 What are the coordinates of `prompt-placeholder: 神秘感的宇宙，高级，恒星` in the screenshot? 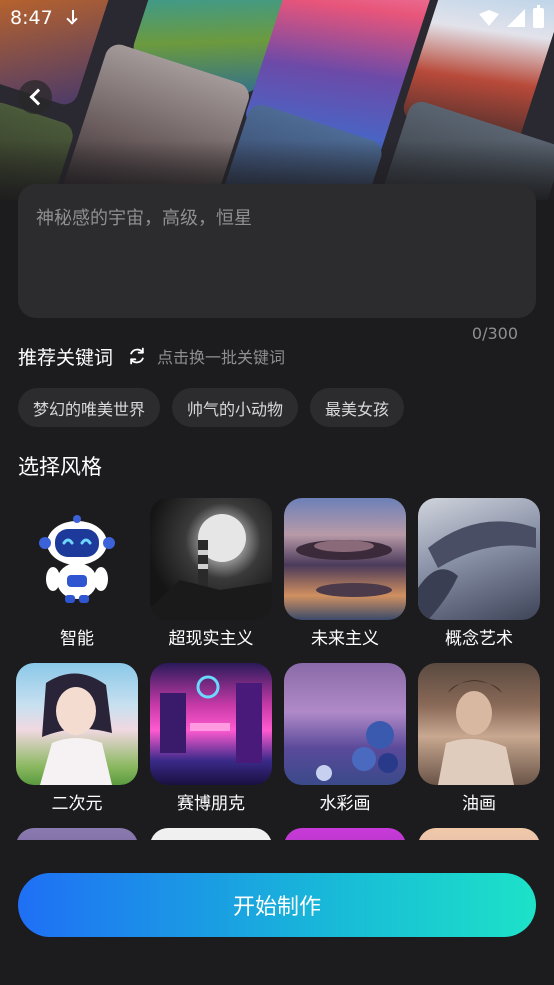 It's located at (144, 218).